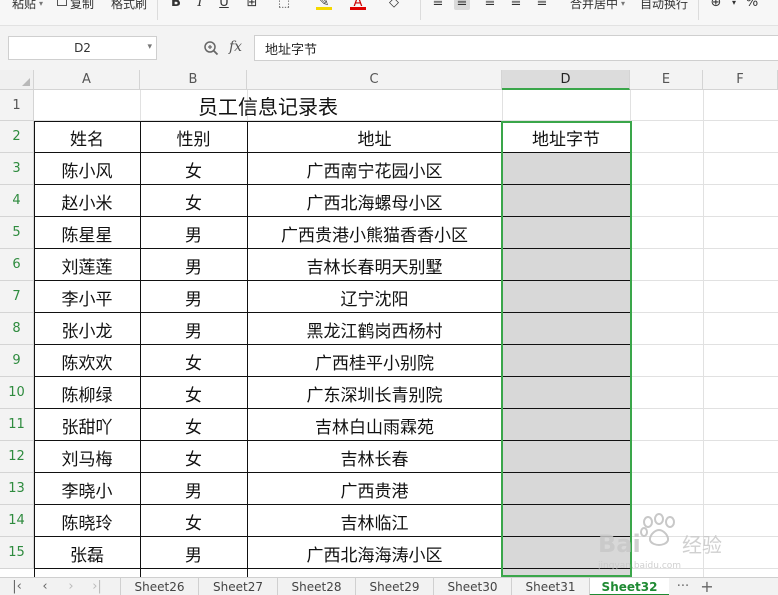 This screenshot has width=778, height=595. What do you see at coordinates (664, 6) in the screenshot?
I see `wrap-text-button: 自动换行` at bounding box center [664, 6].